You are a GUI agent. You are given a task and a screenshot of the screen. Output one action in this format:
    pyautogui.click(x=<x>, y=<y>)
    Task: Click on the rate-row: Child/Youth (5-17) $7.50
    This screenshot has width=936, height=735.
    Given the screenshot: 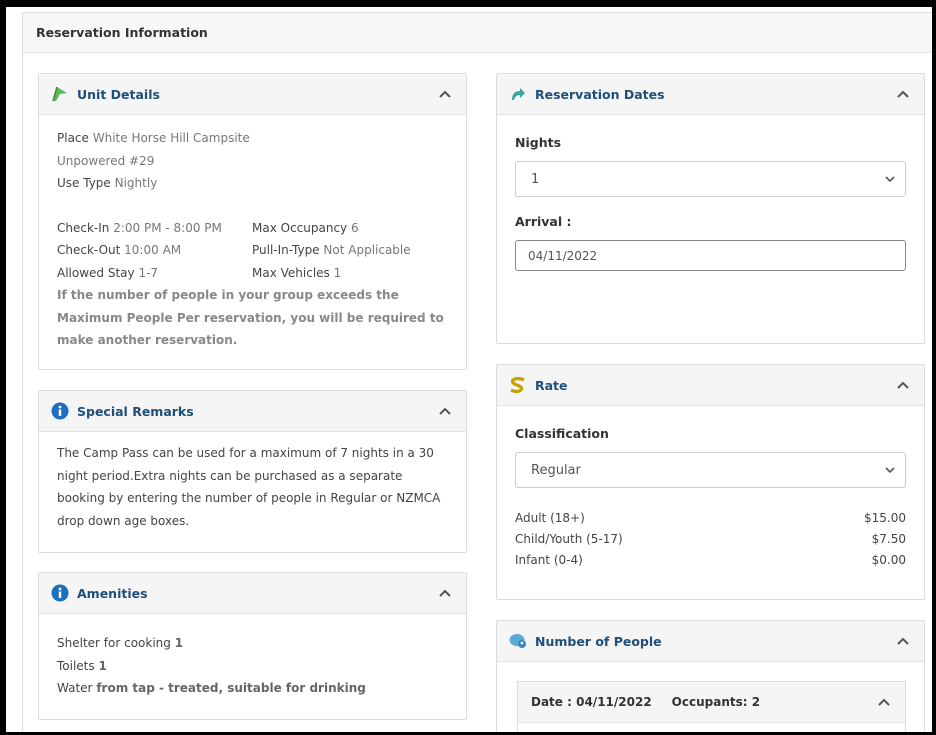 What is the action you would take?
    pyautogui.click(x=710, y=539)
    